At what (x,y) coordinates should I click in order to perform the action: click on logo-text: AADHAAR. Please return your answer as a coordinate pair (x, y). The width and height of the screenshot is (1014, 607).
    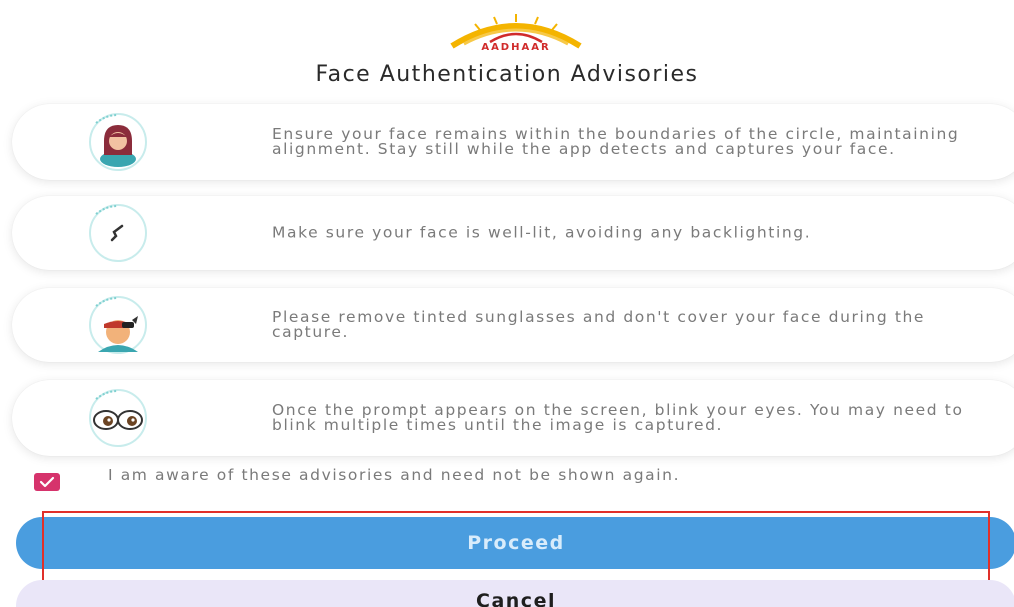
    Looking at the image, I should click on (516, 47).